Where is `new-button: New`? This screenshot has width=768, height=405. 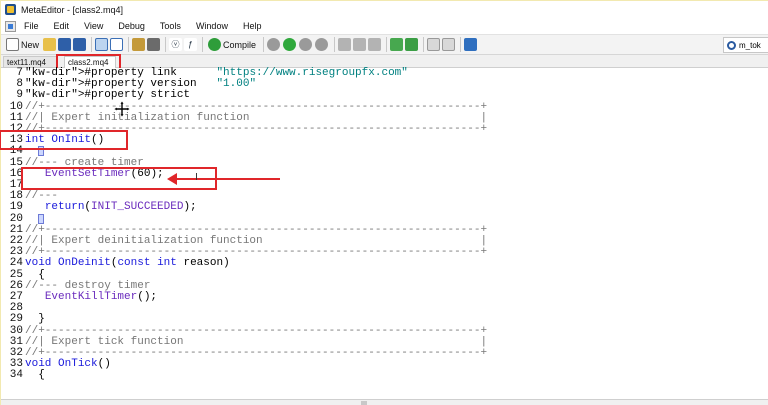 new-button: New is located at coordinates (22, 44).